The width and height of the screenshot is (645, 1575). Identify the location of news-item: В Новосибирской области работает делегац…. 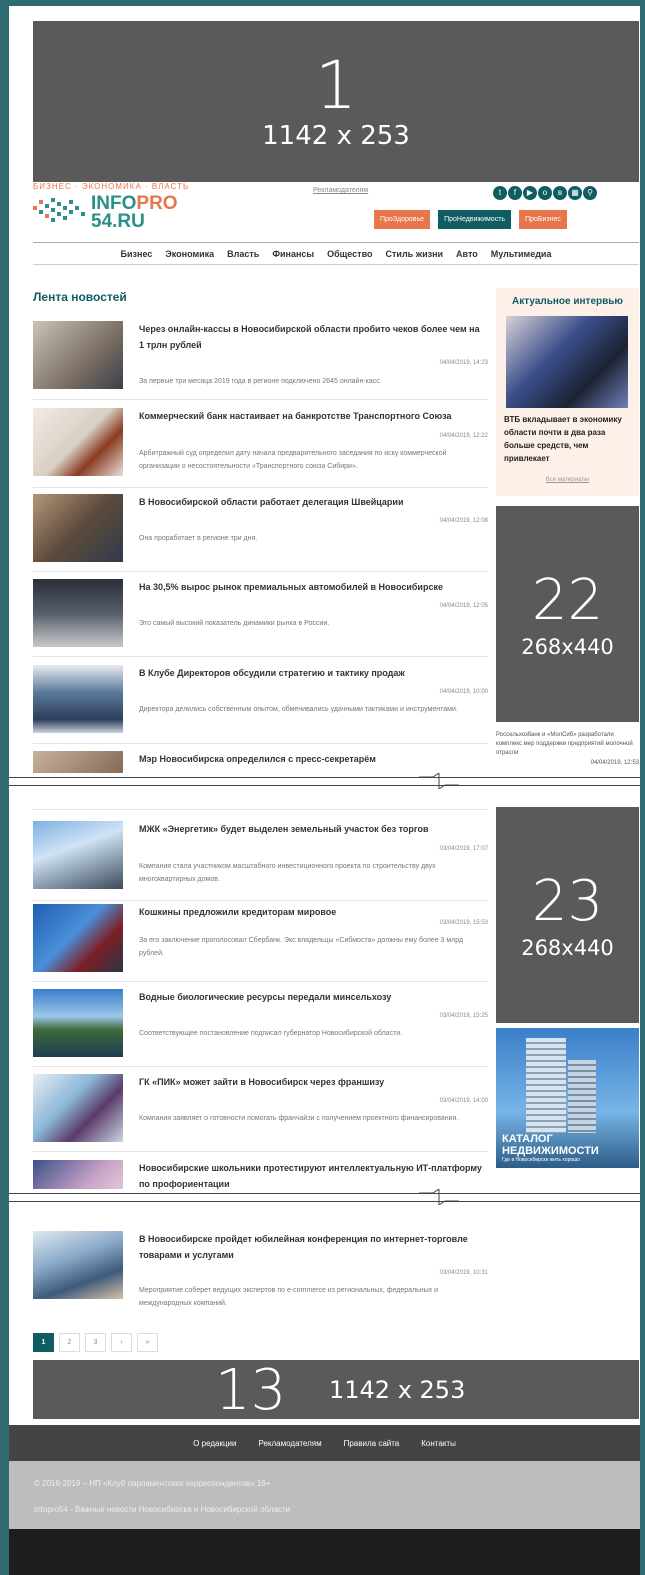
(260, 534).